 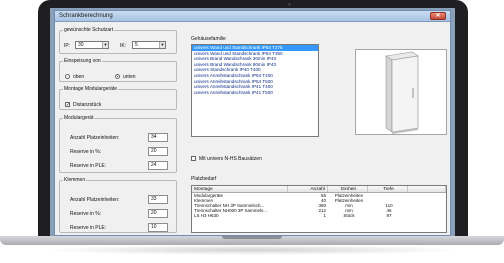 I want to click on klemmen-reserve-ple-label: Reserve in PLE:, so click(x=88, y=228).